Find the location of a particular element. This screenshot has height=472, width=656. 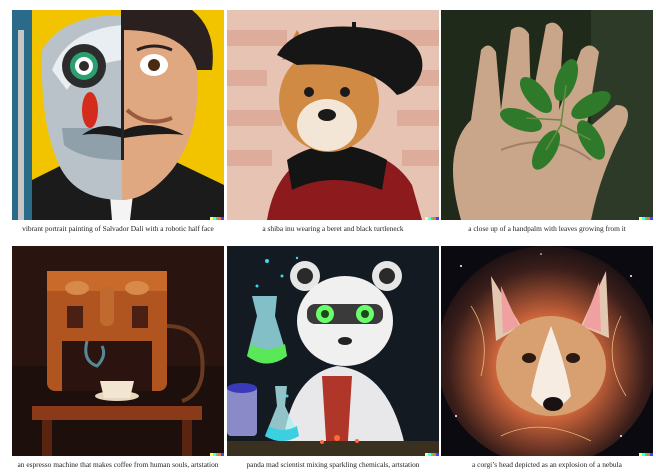

espresso-machine-art is located at coordinates (118, 351).